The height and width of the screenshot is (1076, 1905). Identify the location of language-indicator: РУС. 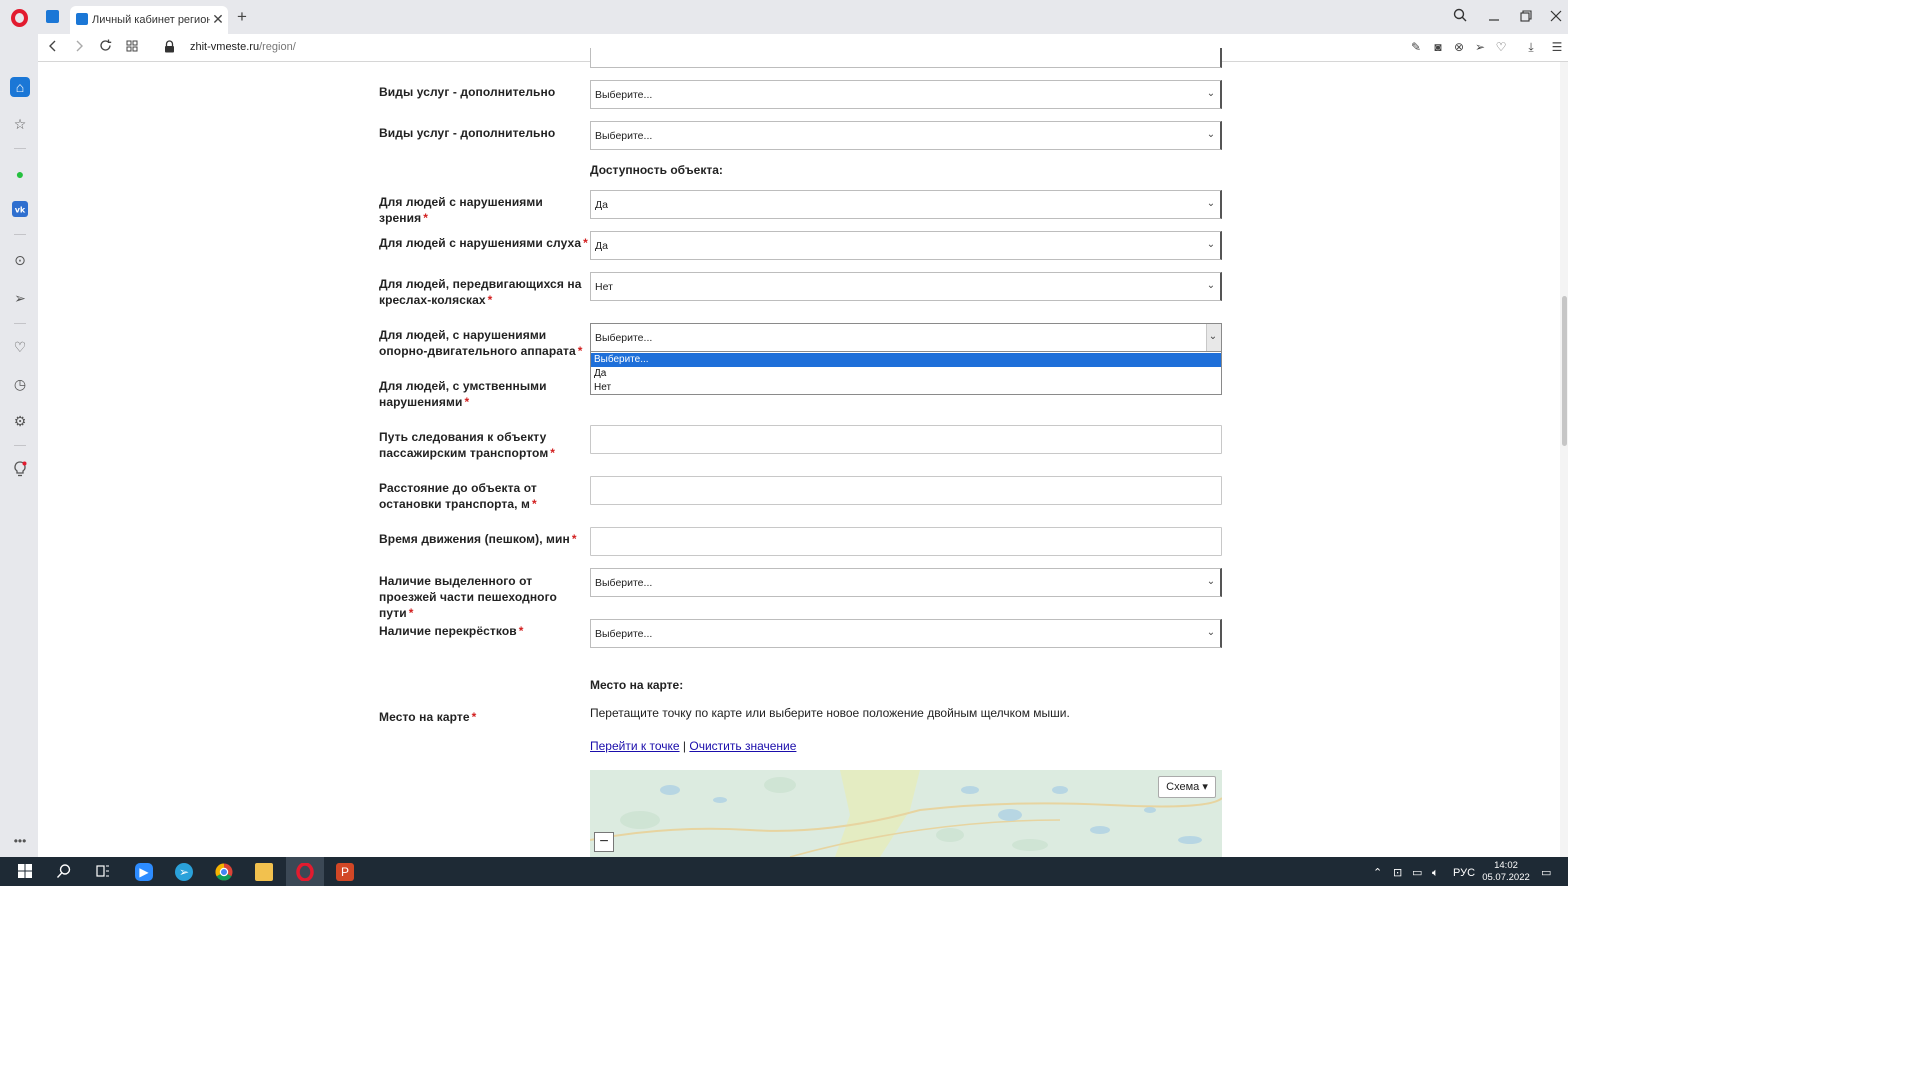
(1464, 873).